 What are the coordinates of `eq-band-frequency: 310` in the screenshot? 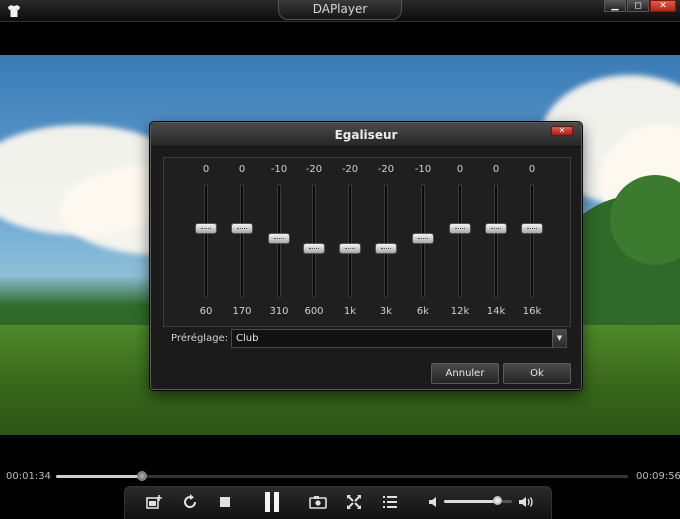 It's located at (279, 311).